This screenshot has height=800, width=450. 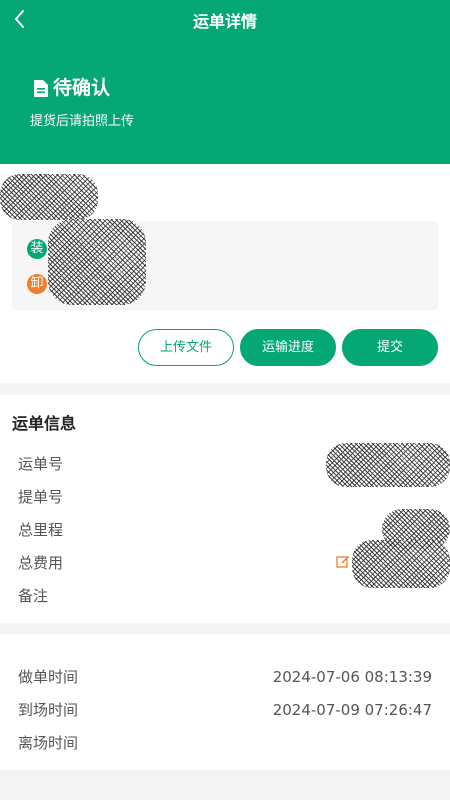 What do you see at coordinates (390, 347) in the screenshot?
I see `submit-button: 提交` at bounding box center [390, 347].